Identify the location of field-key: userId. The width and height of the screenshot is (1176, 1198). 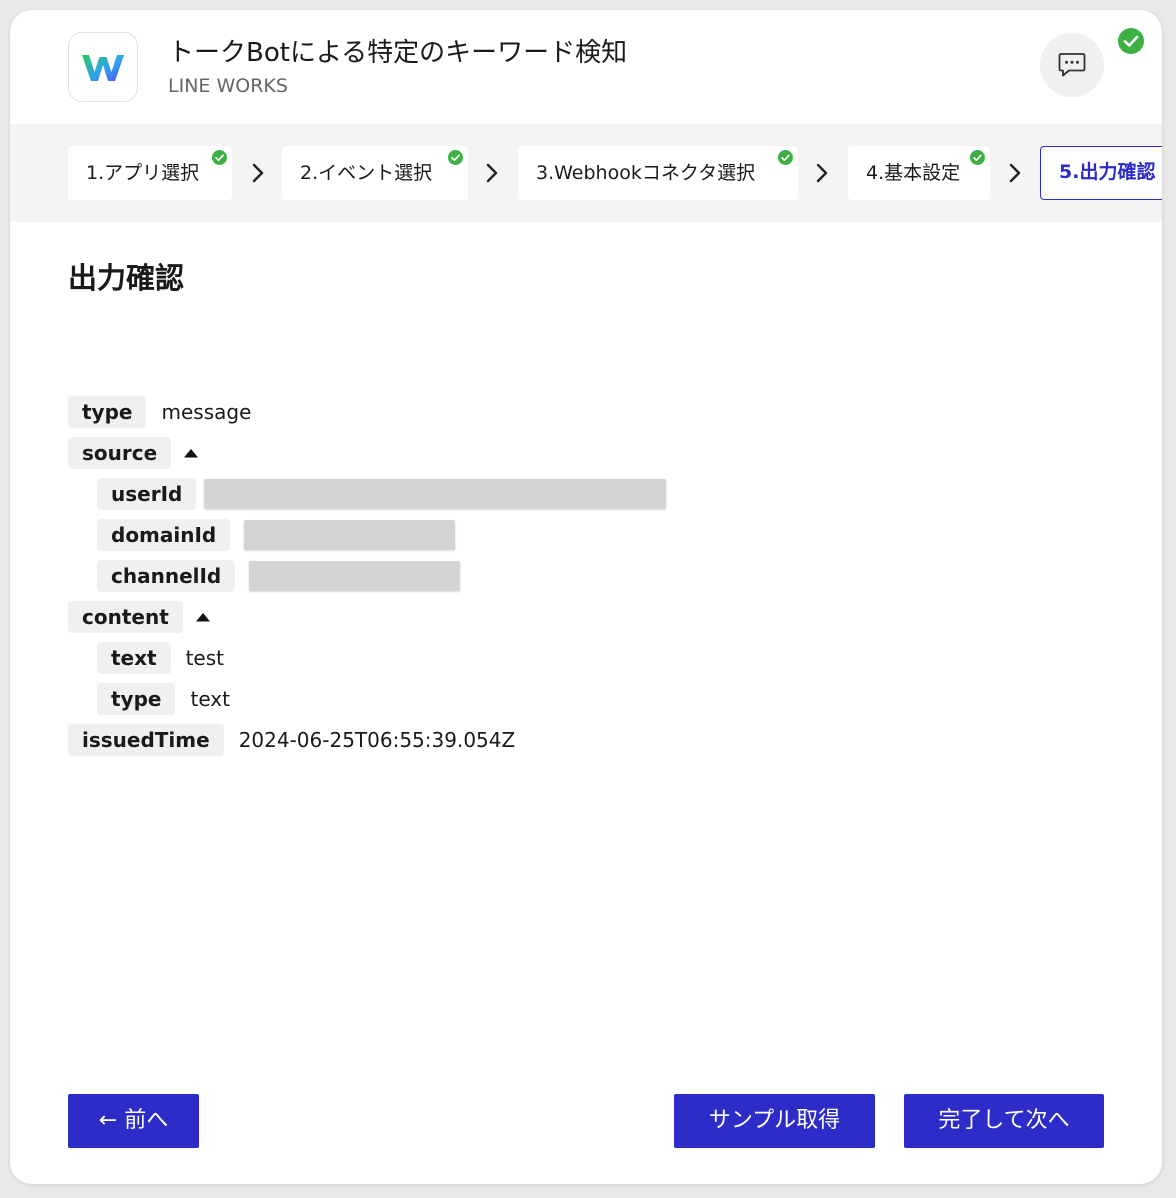
(147, 494).